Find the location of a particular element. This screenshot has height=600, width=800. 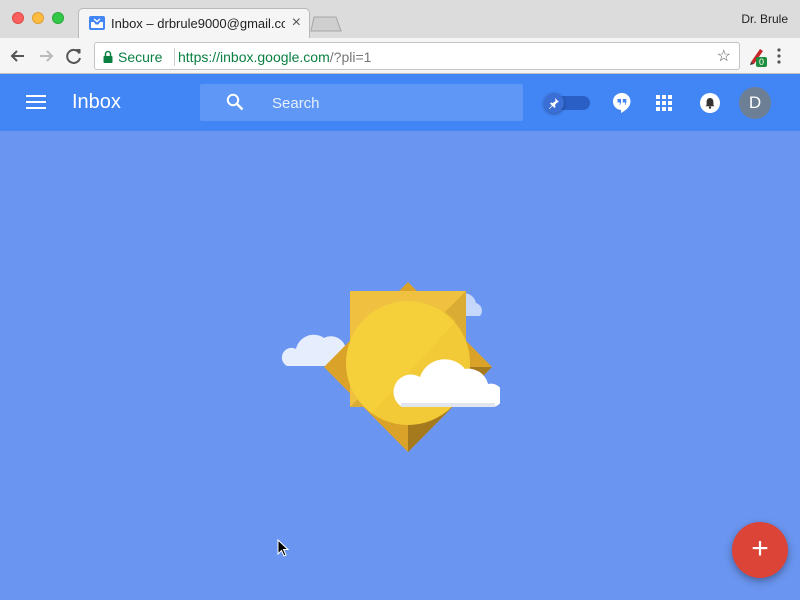

minimize-window-button is located at coordinates (38, 18).